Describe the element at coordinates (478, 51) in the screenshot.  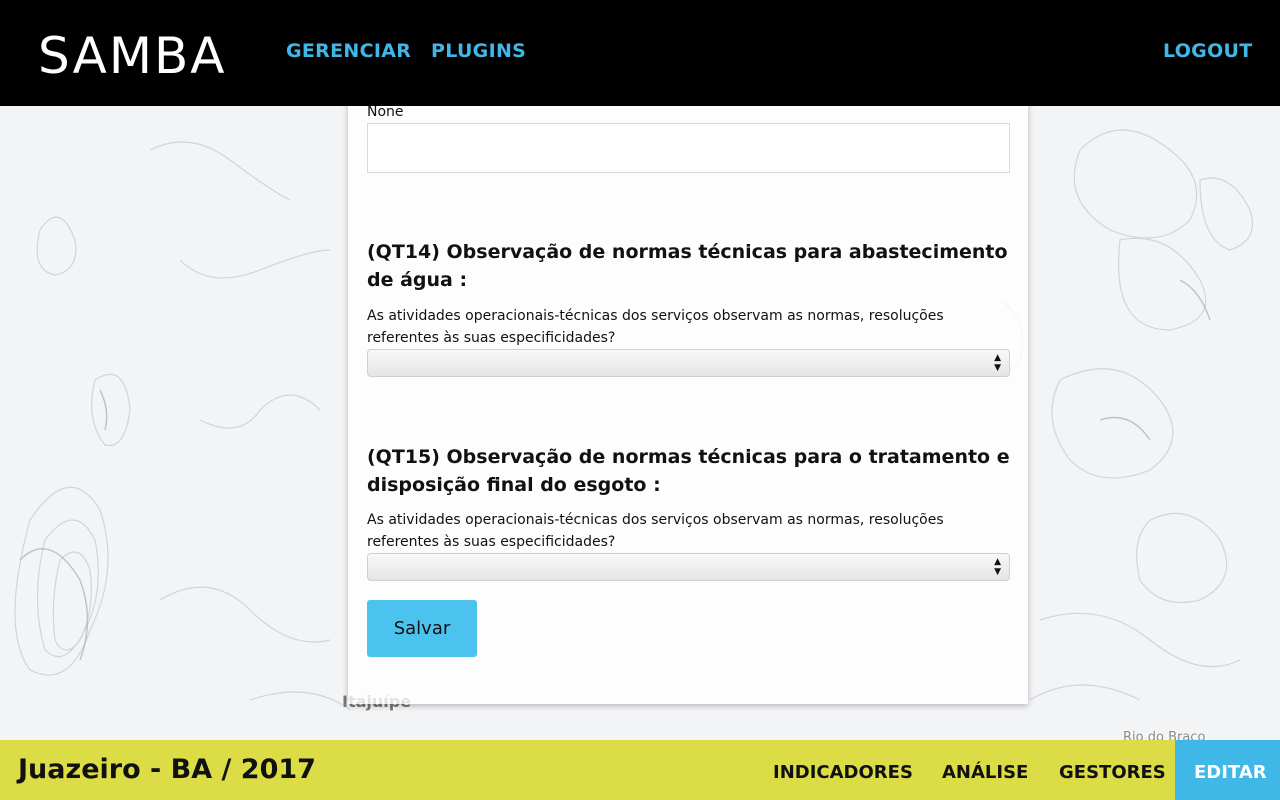
I see `nav-plugins: PLUGINS` at that location.